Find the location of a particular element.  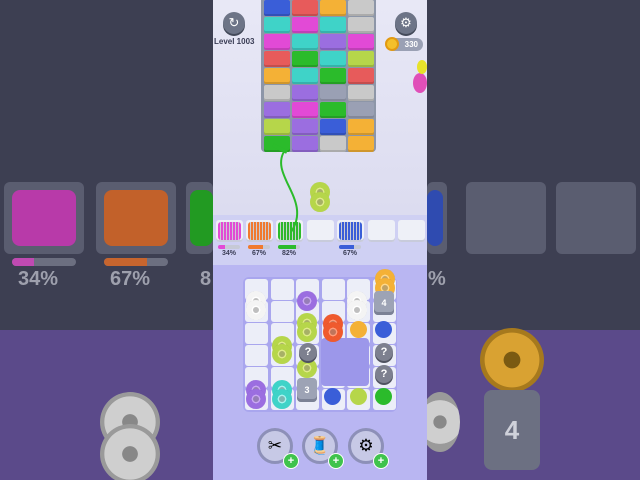

bin-count: 3 is located at coordinates (307, 390).